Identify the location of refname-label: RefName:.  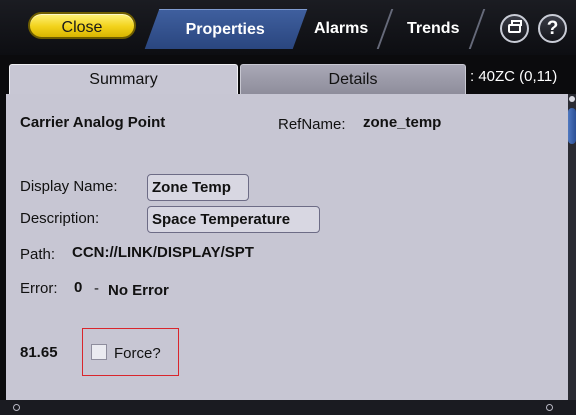
(312, 124).